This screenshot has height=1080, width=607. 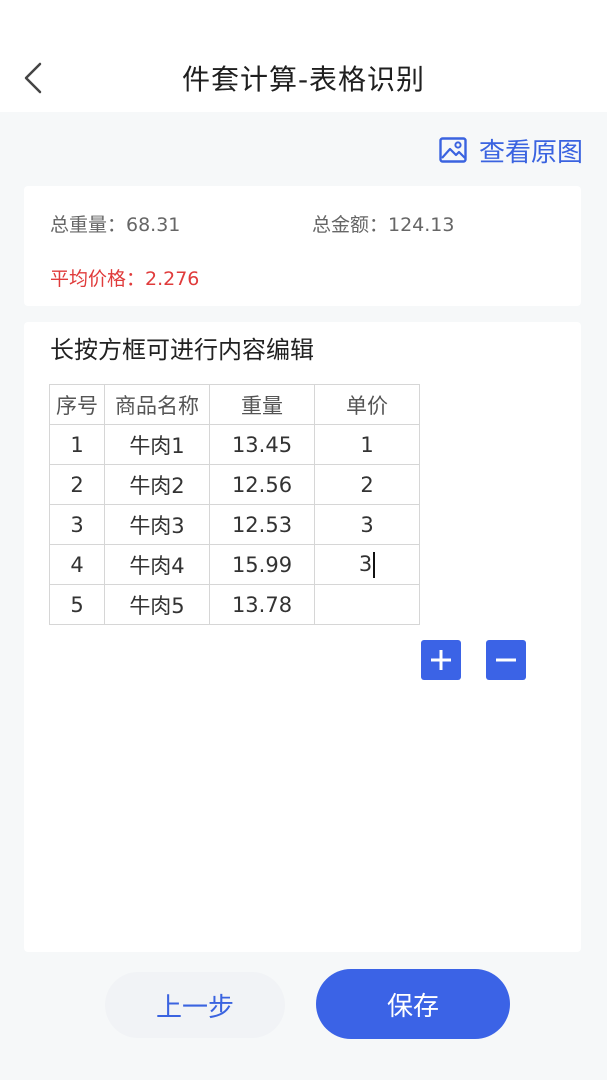 What do you see at coordinates (125, 279) in the screenshot?
I see `average-price: 平均价格：2.276` at bounding box center [125, 279].